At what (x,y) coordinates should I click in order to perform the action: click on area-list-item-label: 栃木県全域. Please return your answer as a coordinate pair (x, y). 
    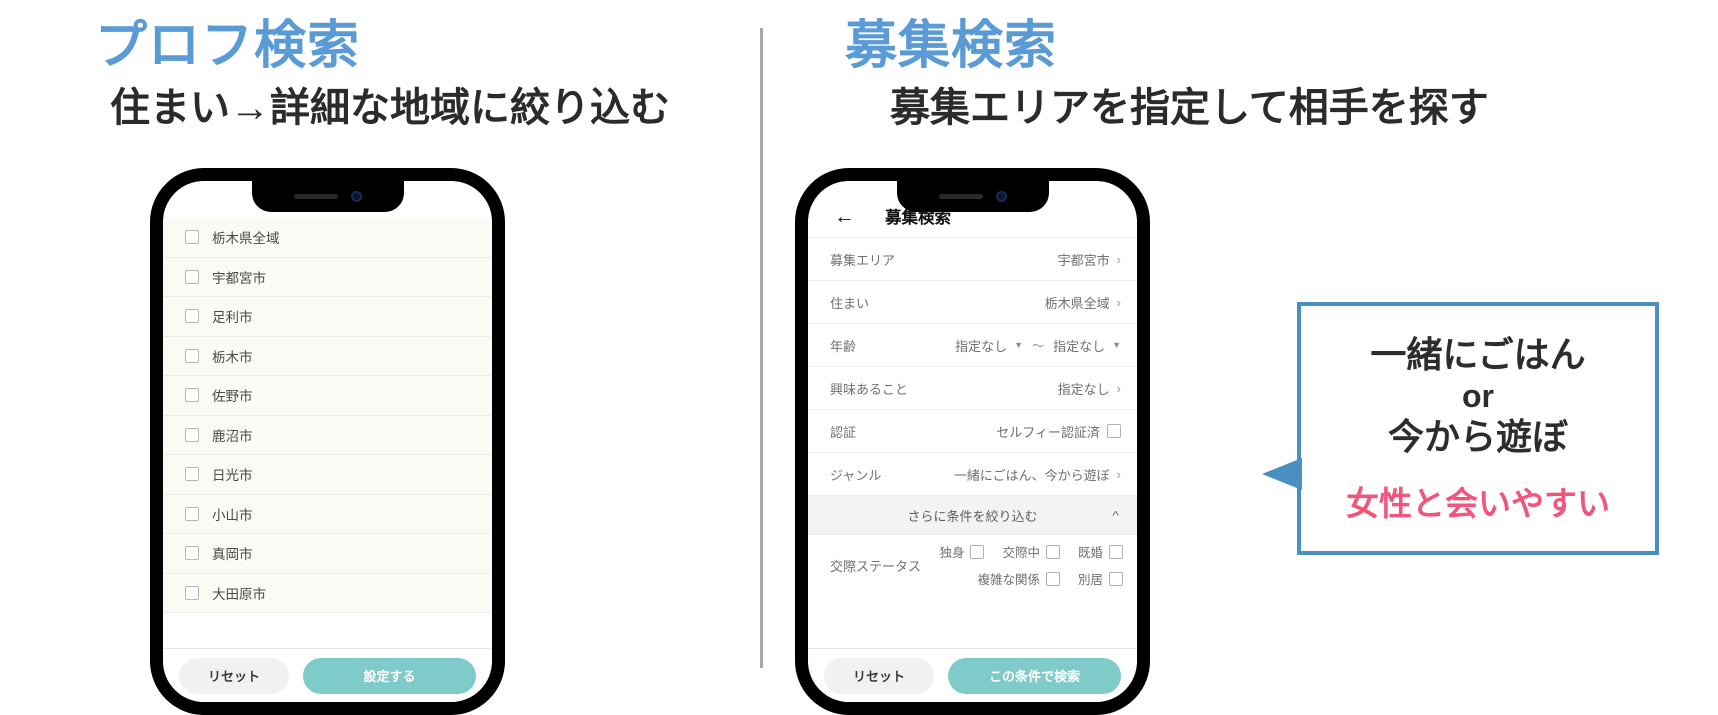
    Looking at the image, I should click on (246, 239).